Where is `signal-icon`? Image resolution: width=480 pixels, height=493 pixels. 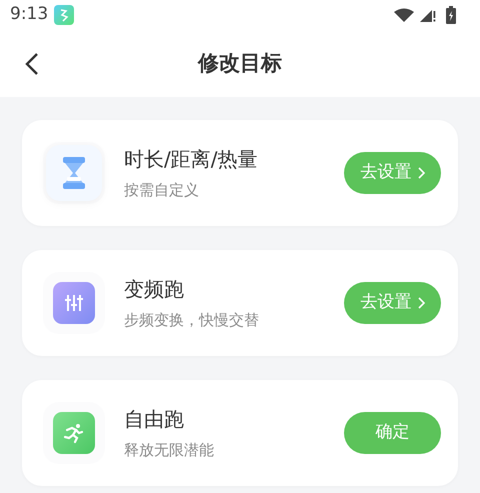
signal-icon is located at coordinates (428, 15).